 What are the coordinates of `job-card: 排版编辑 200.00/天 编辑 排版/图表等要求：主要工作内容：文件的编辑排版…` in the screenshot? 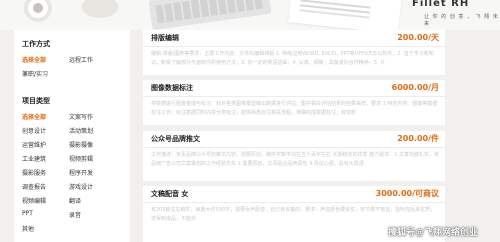 It's located at (294, 52).